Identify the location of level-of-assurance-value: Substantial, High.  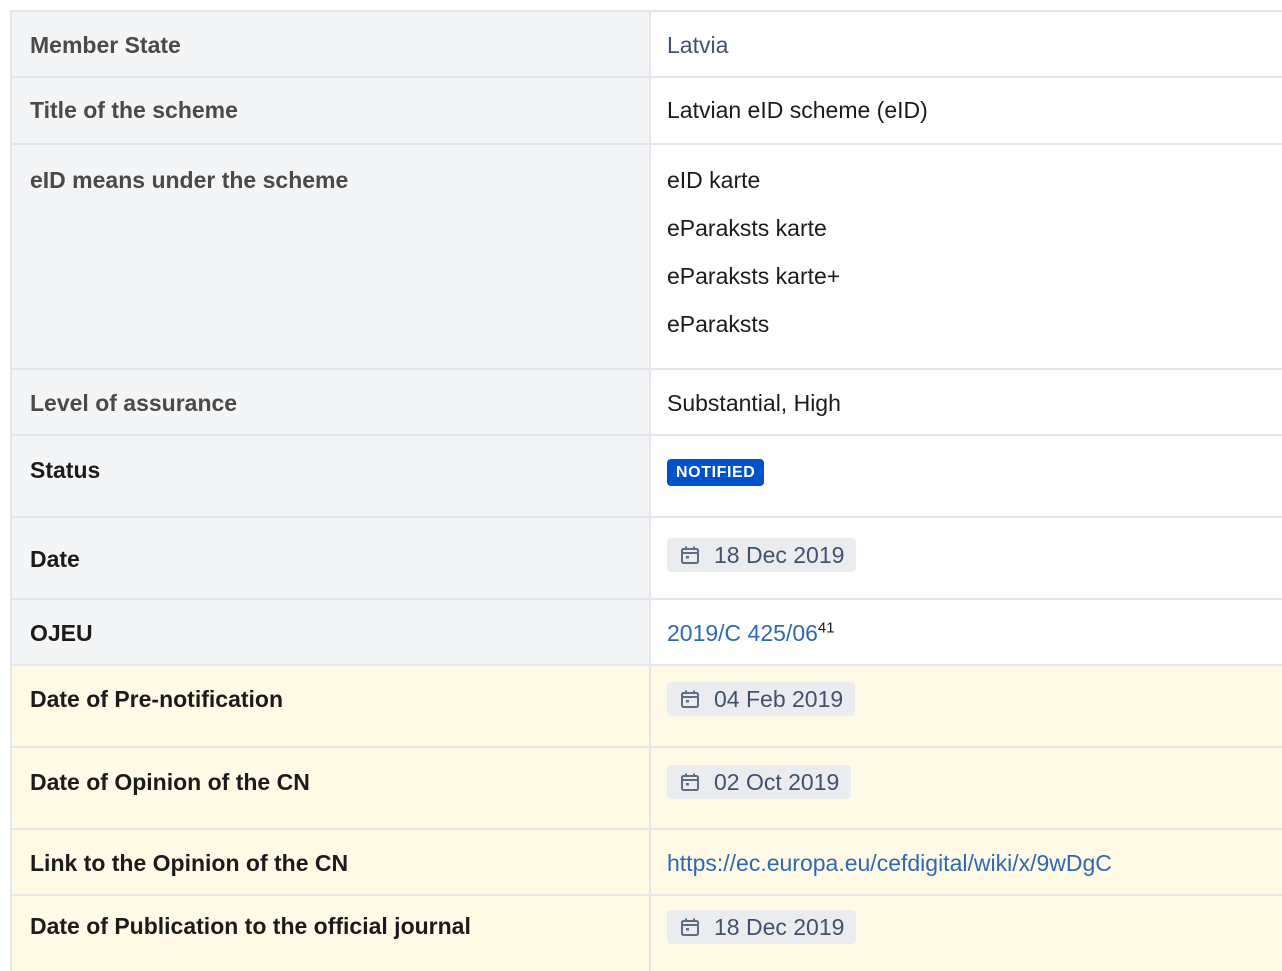
(754, 403).